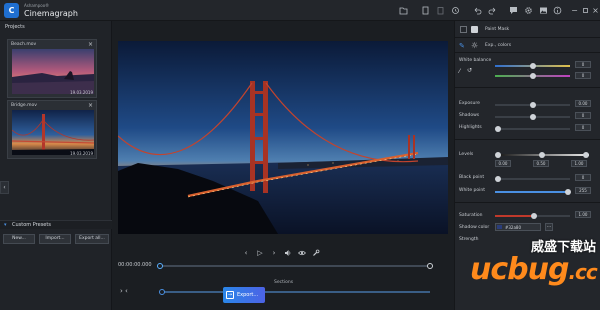  I want to click on title-bar: C Ashampoo® Cinemagraph − ×, so click(300, 10).